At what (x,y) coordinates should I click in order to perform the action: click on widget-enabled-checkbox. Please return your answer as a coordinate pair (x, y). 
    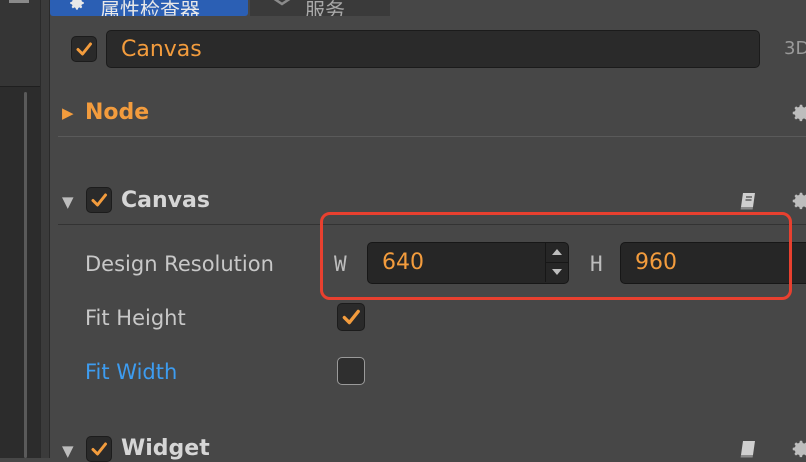
    Looking at the image, I should click on (99, 449).